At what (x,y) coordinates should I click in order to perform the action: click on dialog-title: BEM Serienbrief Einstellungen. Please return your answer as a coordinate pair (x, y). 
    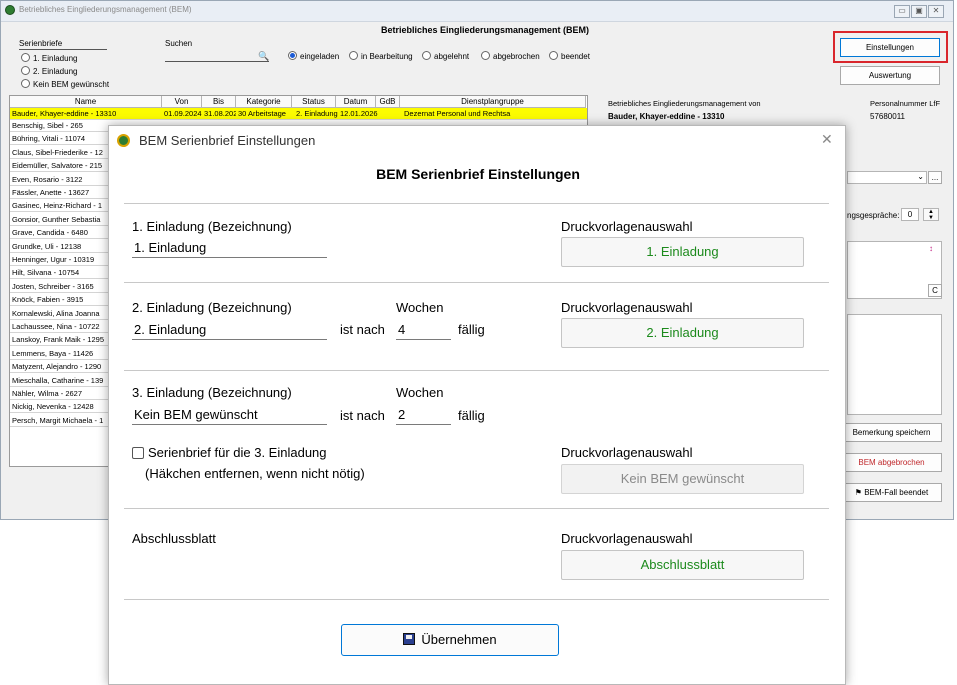
    Looking at the image, I should click on (227, 140).